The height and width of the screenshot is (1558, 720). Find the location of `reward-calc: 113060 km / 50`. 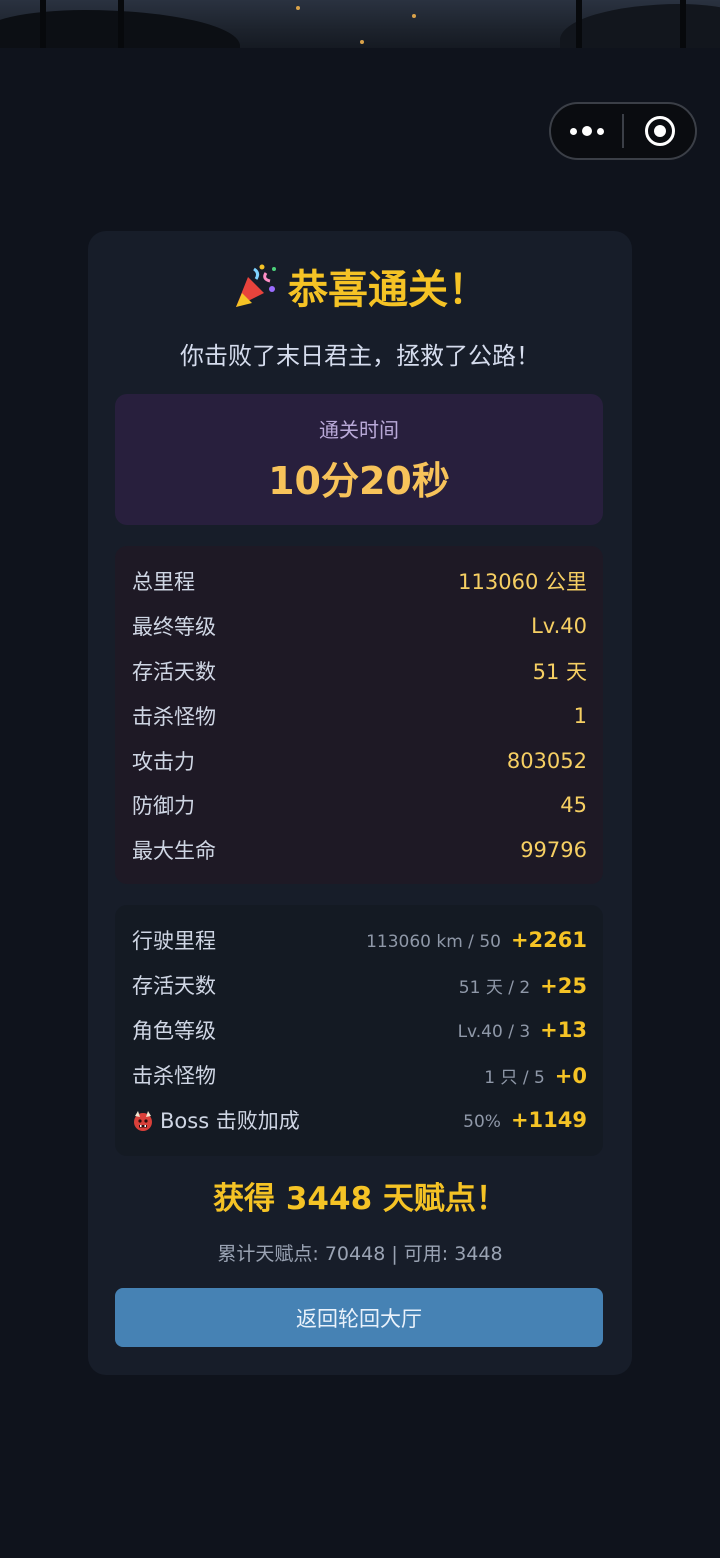

reward-calc: 113060 km / 50 is located at coordinates (433, 942).